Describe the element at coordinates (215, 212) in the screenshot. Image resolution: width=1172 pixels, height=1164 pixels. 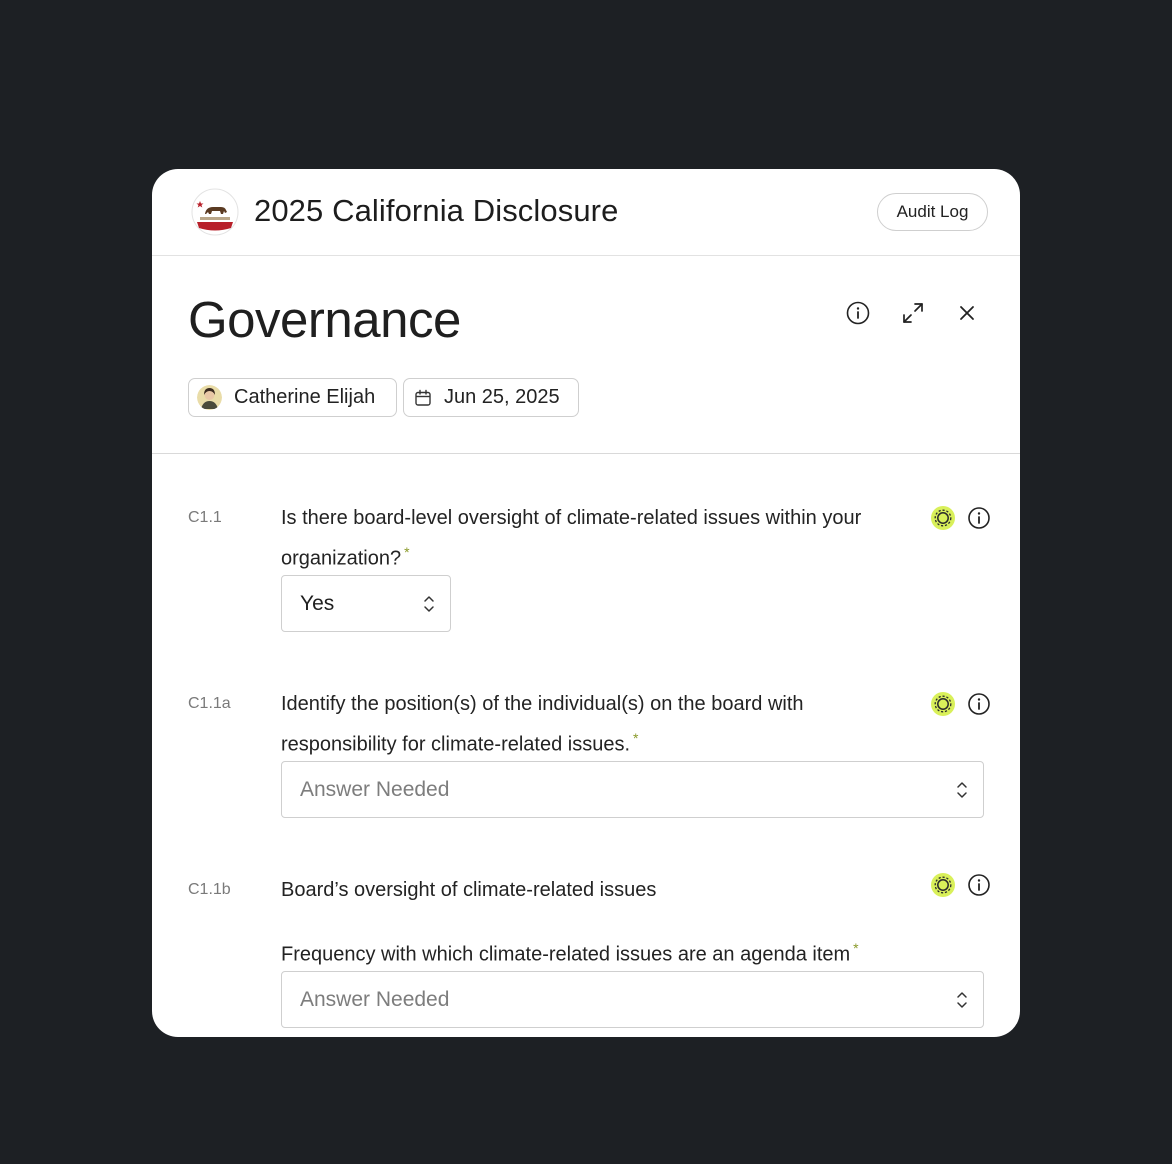
I see `california-seal-icon` at that location.